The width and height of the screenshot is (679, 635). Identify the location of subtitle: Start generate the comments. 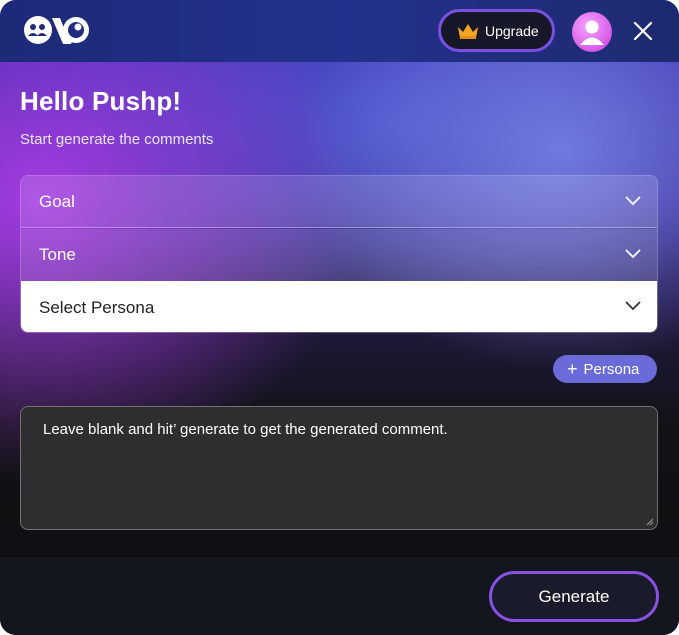
(117, 139).